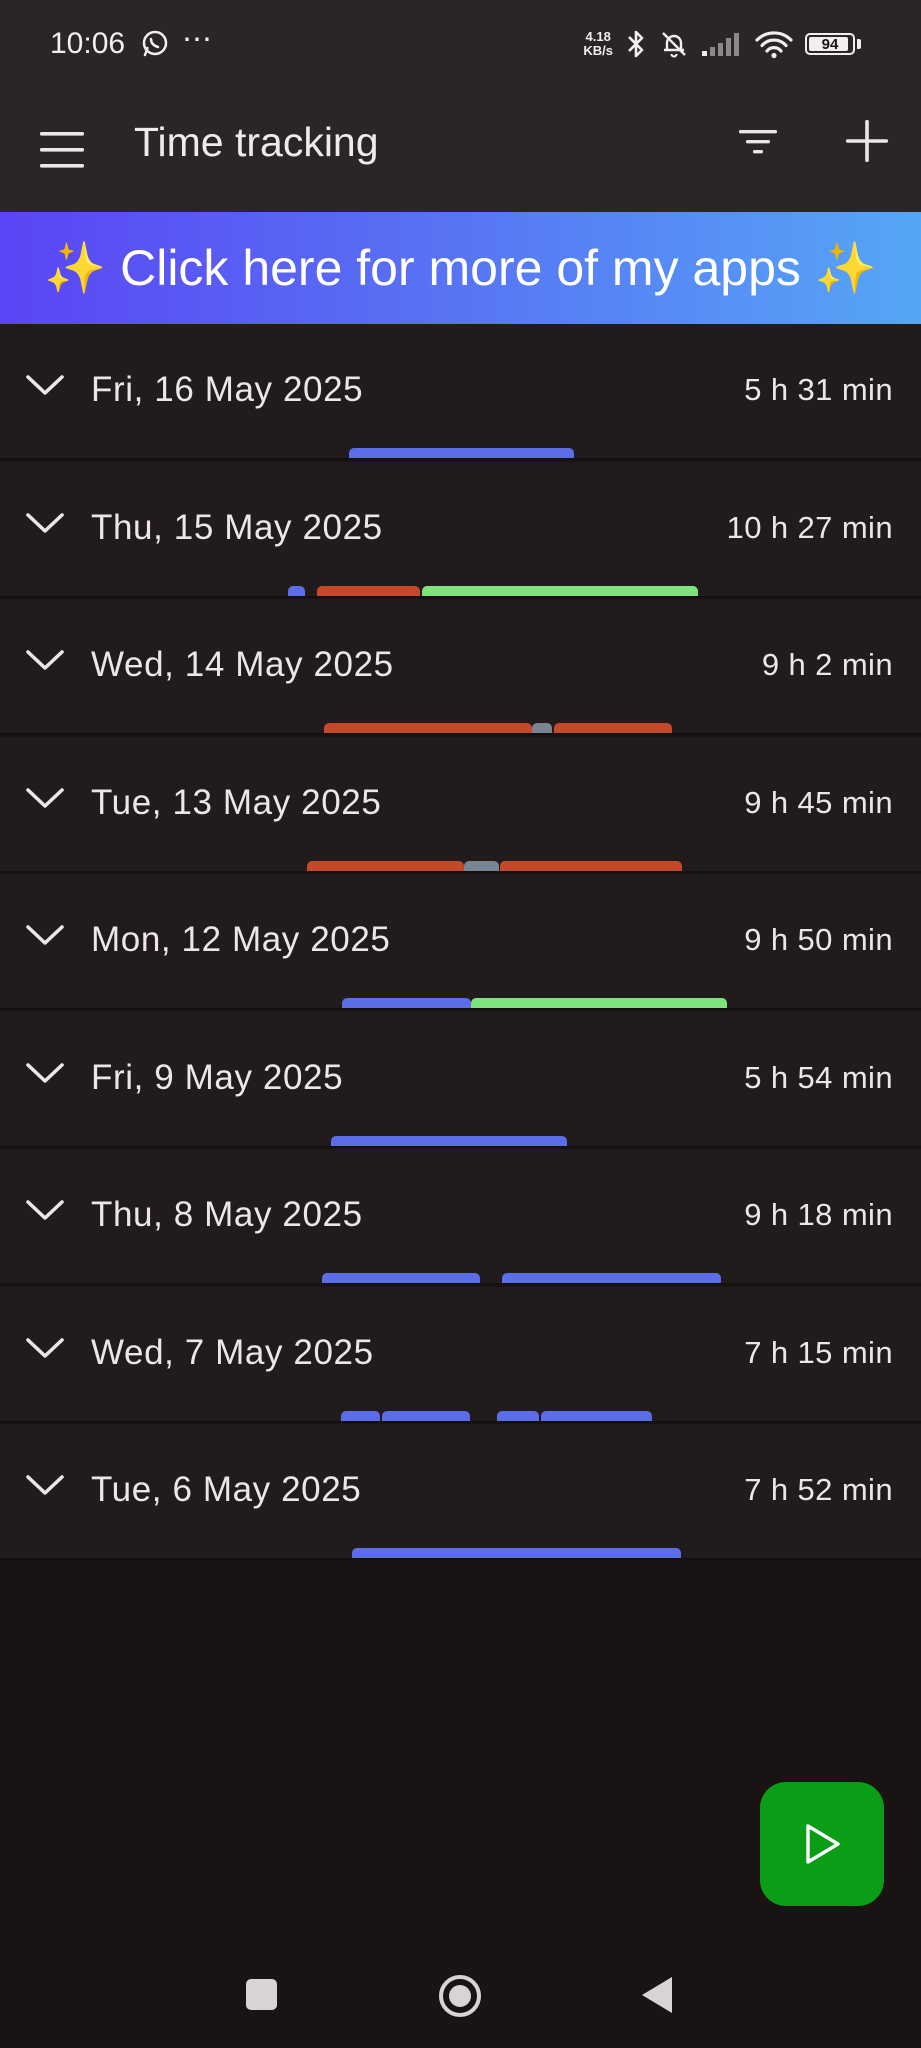 The width and height of the screenshot is (921, 2048). I want to click on day-total-duration: 9 h 2 min, so click(827, 664).